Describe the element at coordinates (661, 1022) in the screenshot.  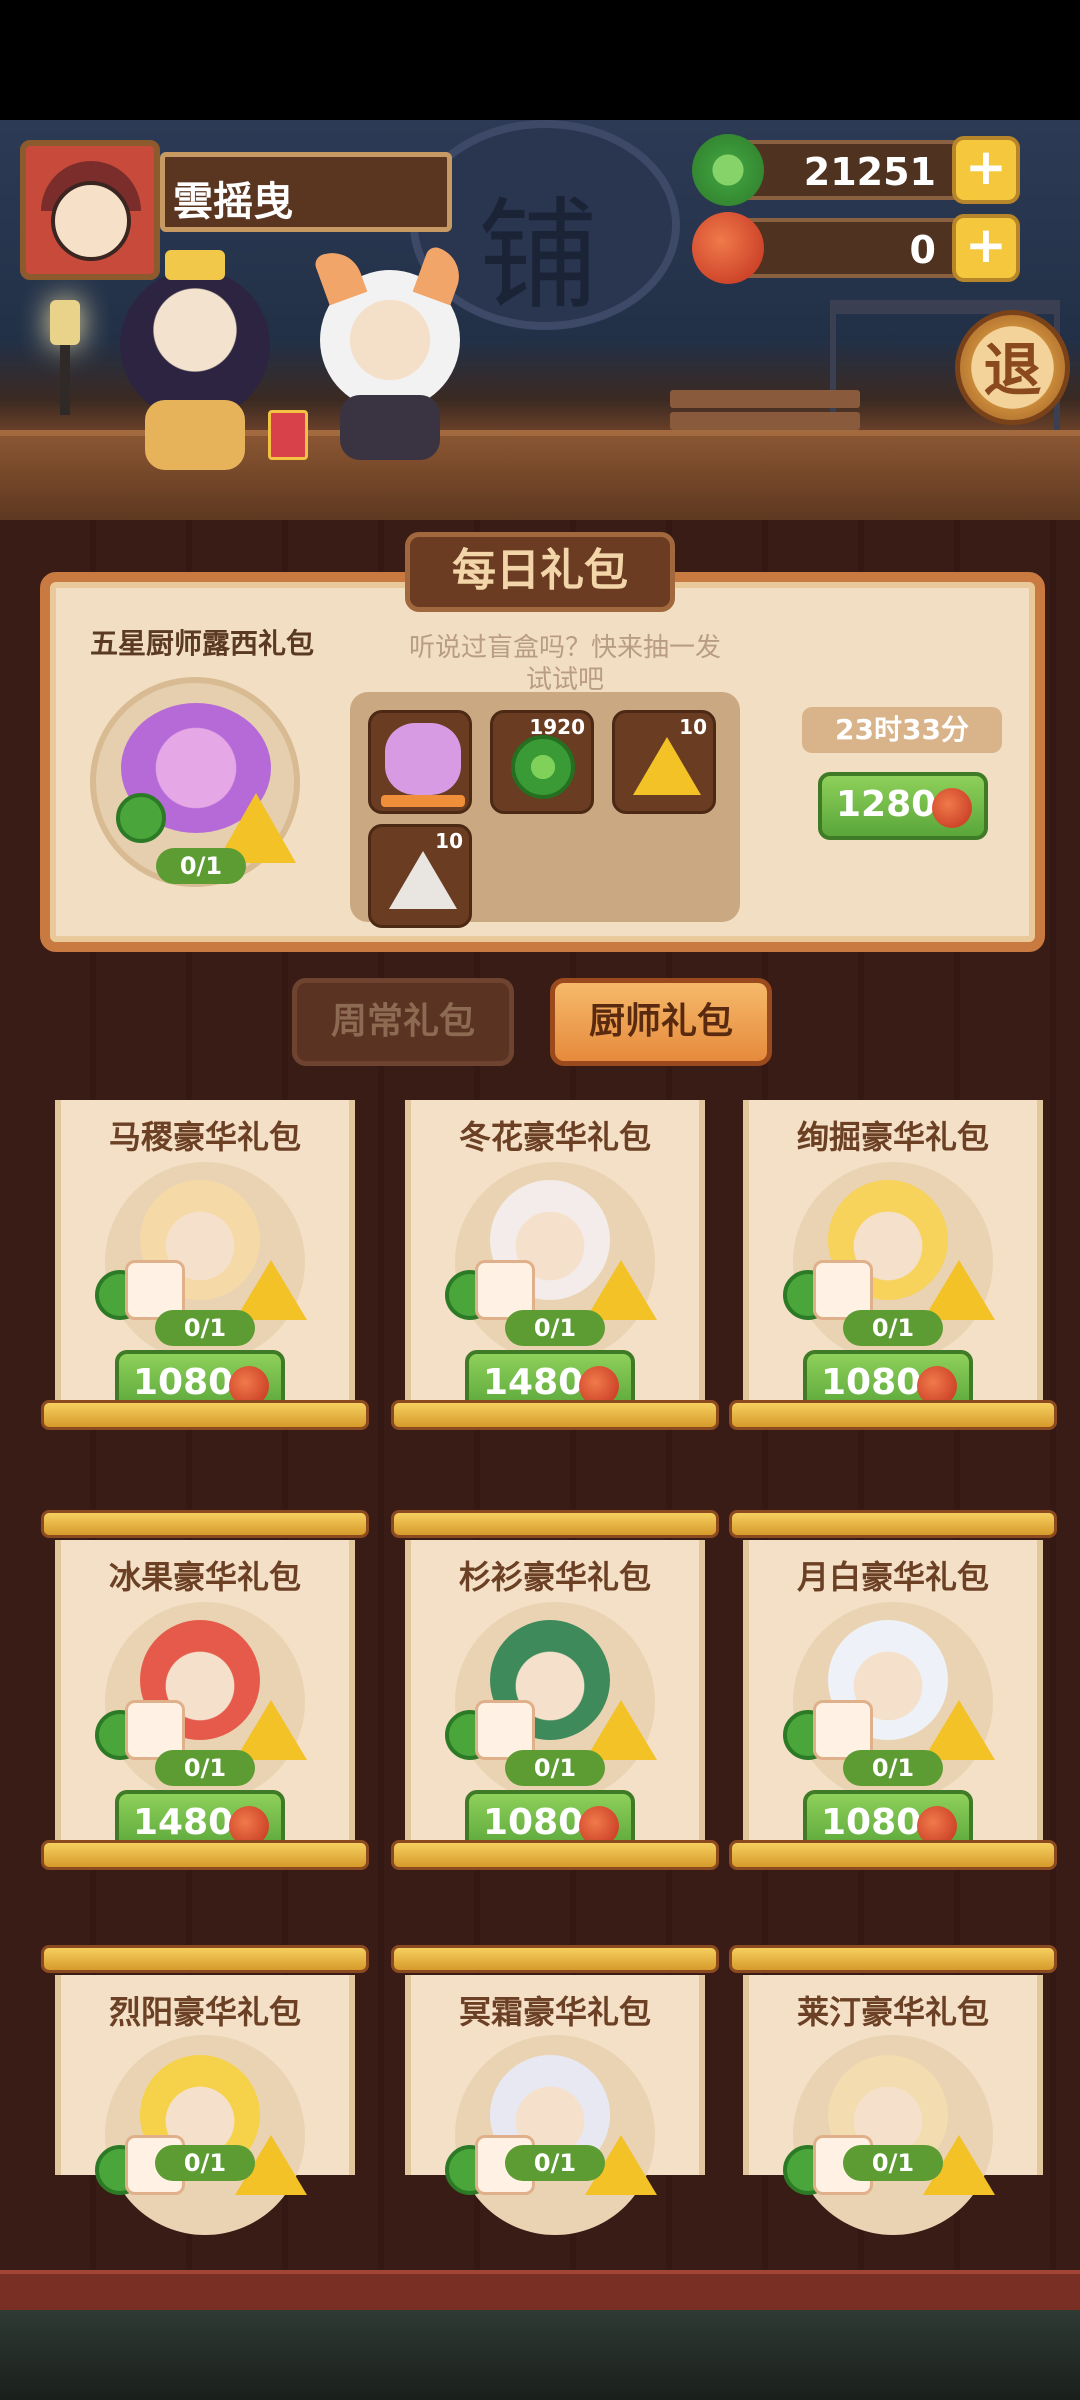
I see `tab-chef-pack: 厨师礼包` at that location.